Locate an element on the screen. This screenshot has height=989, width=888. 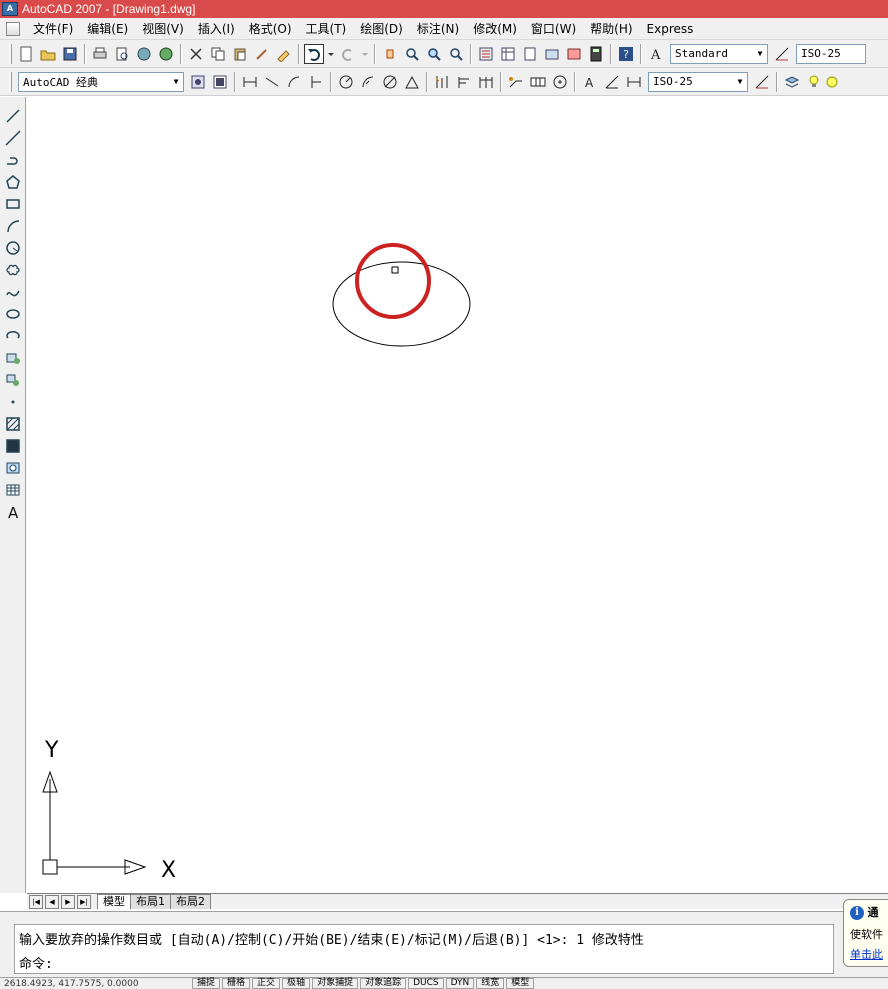
menu-format: 格式(O) is located at coordinates (270, 28).